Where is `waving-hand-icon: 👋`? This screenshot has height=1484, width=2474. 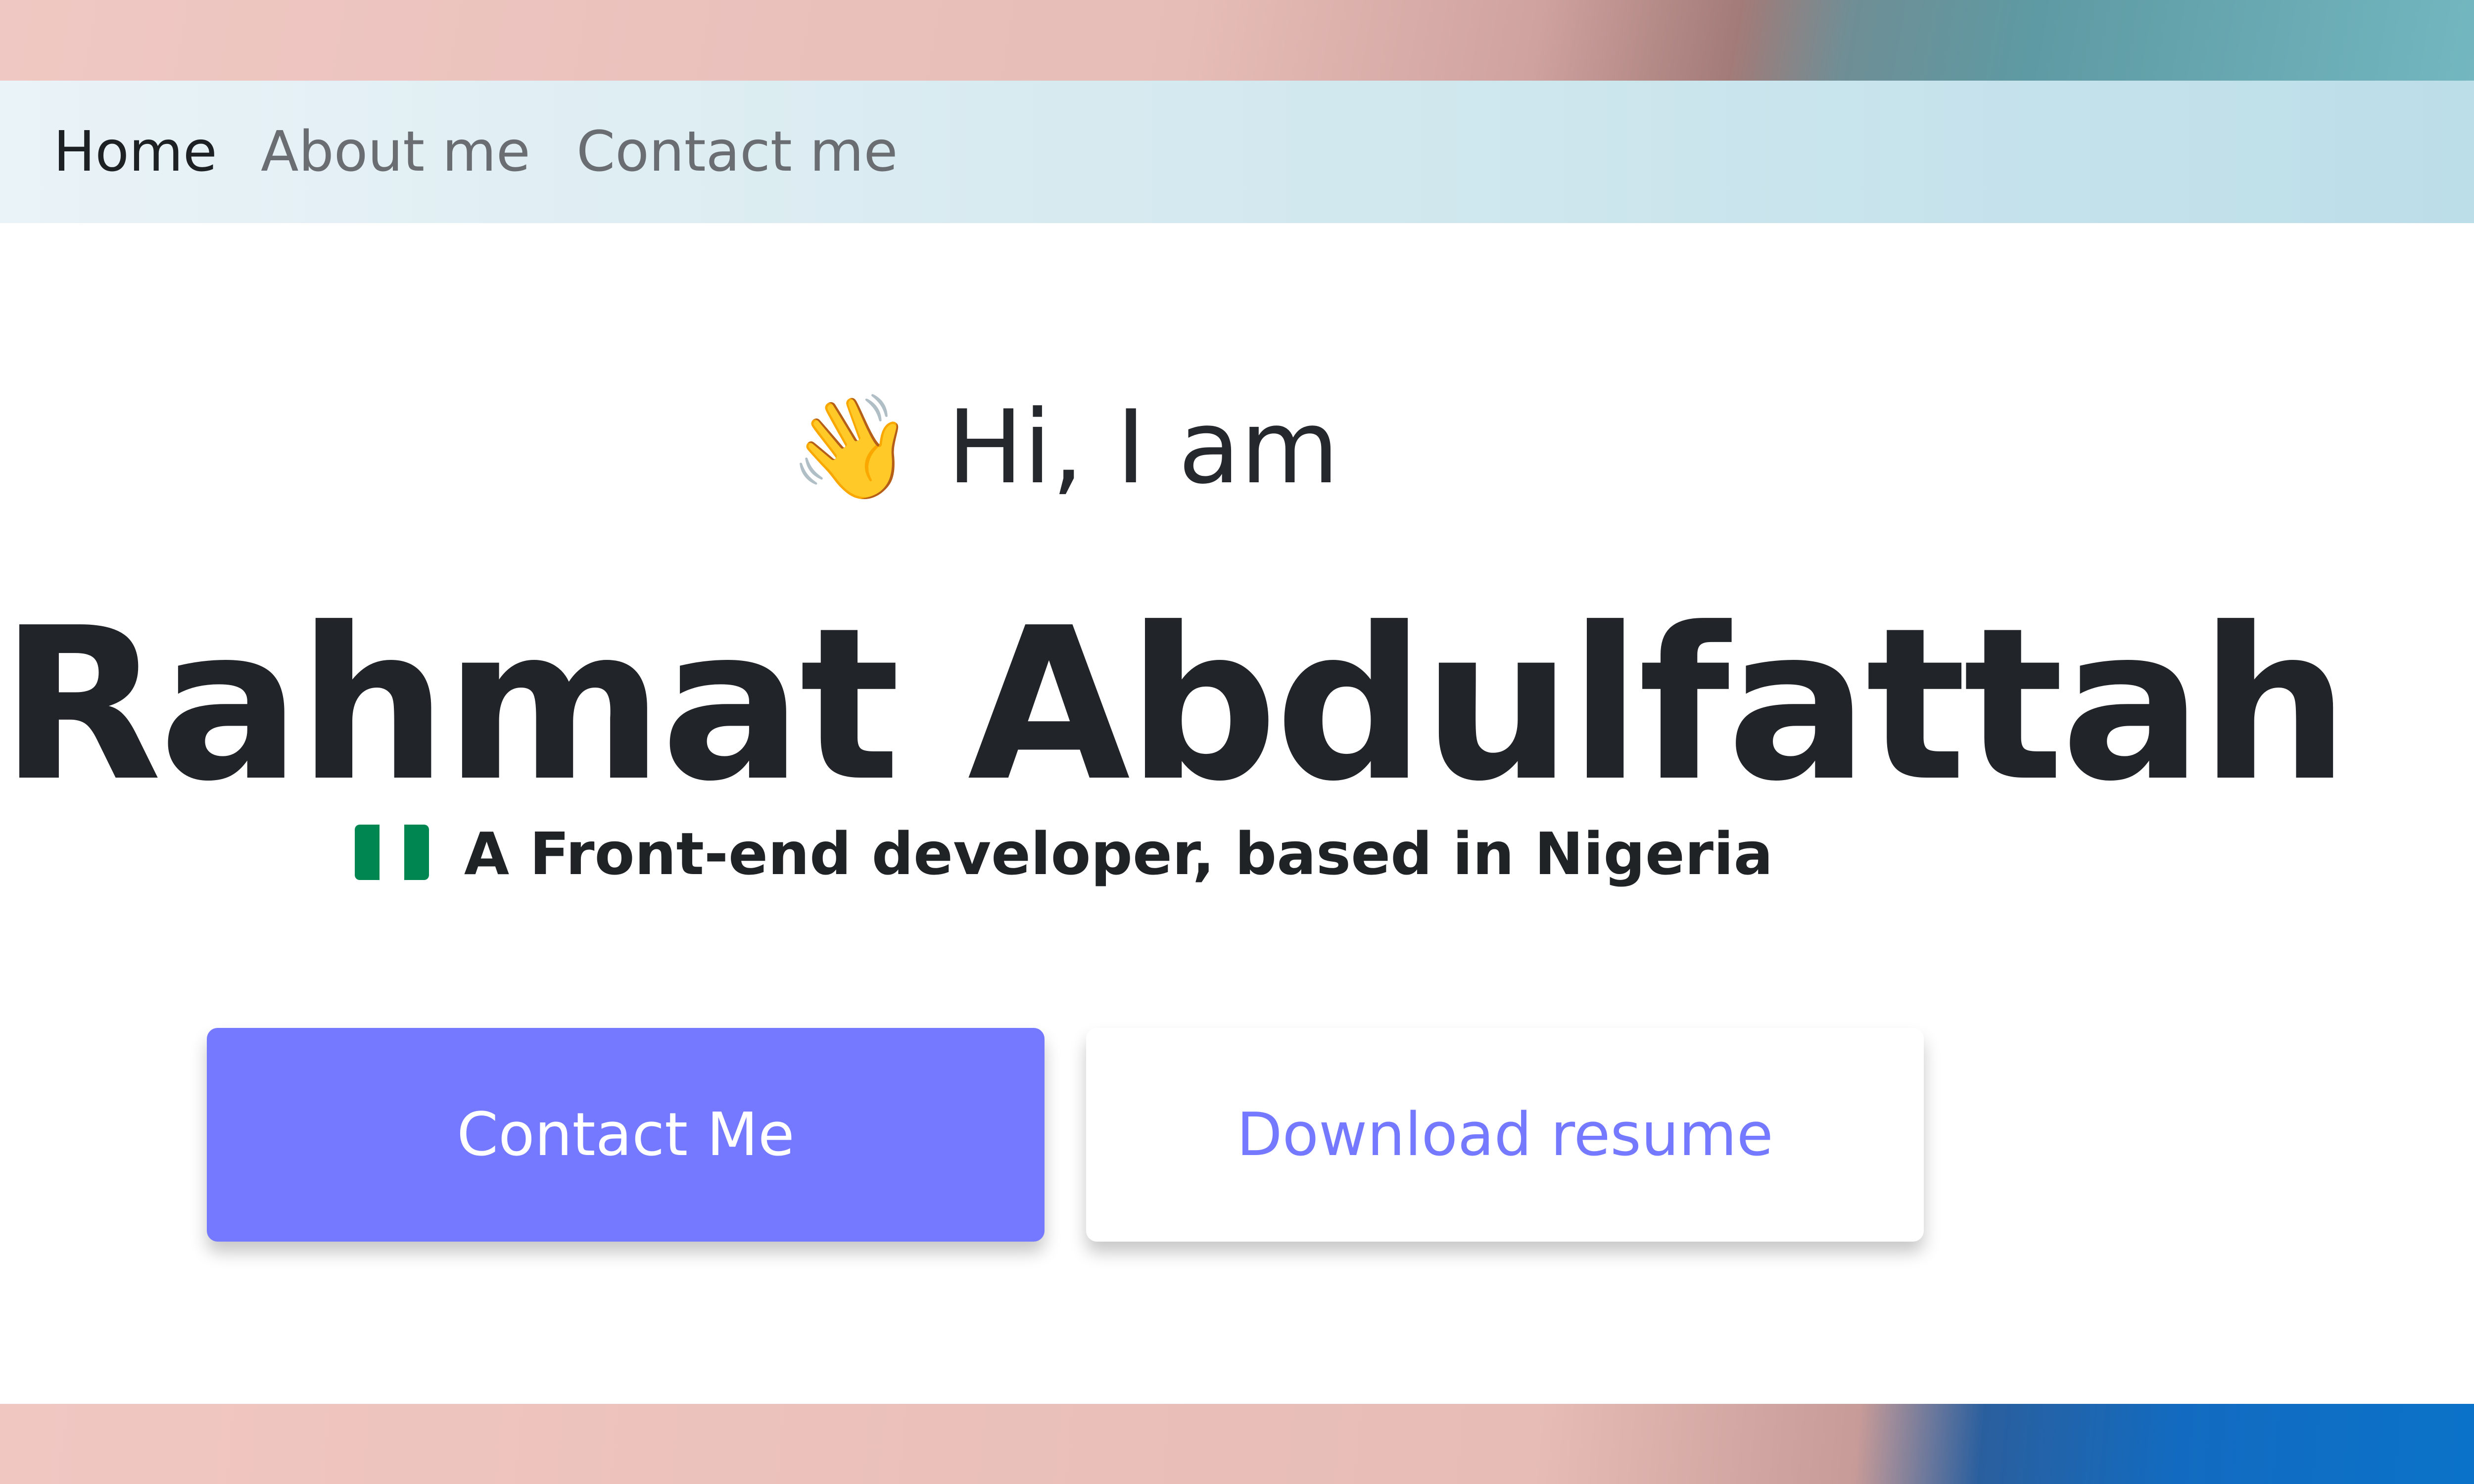
waving-hand-icon: 👋 is located at coordinates (852, 448).